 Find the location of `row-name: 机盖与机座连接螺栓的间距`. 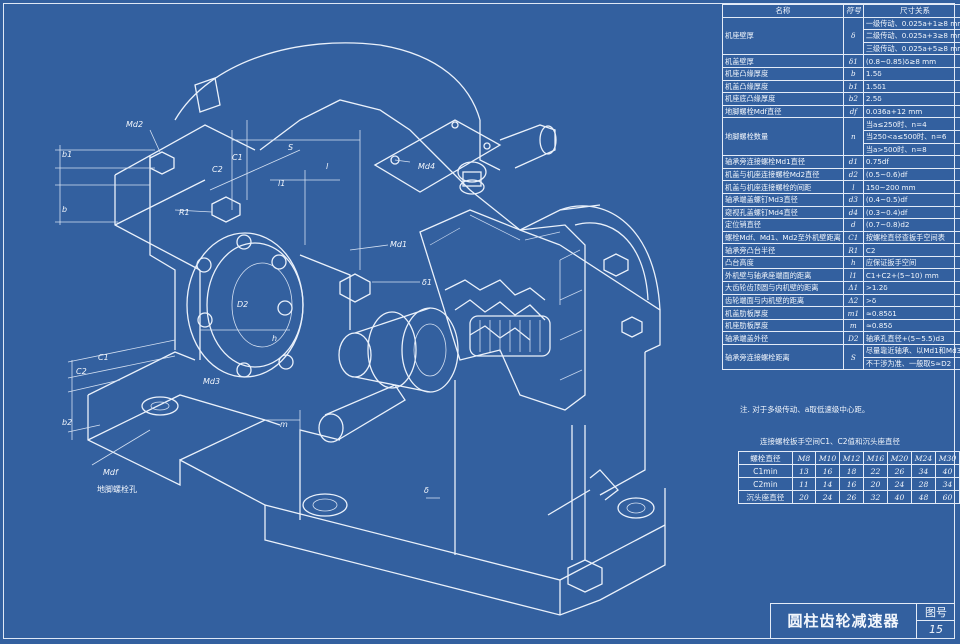

row-name: 机盖与机座连接螺栓的间距 is located at coordinates (783, 187).